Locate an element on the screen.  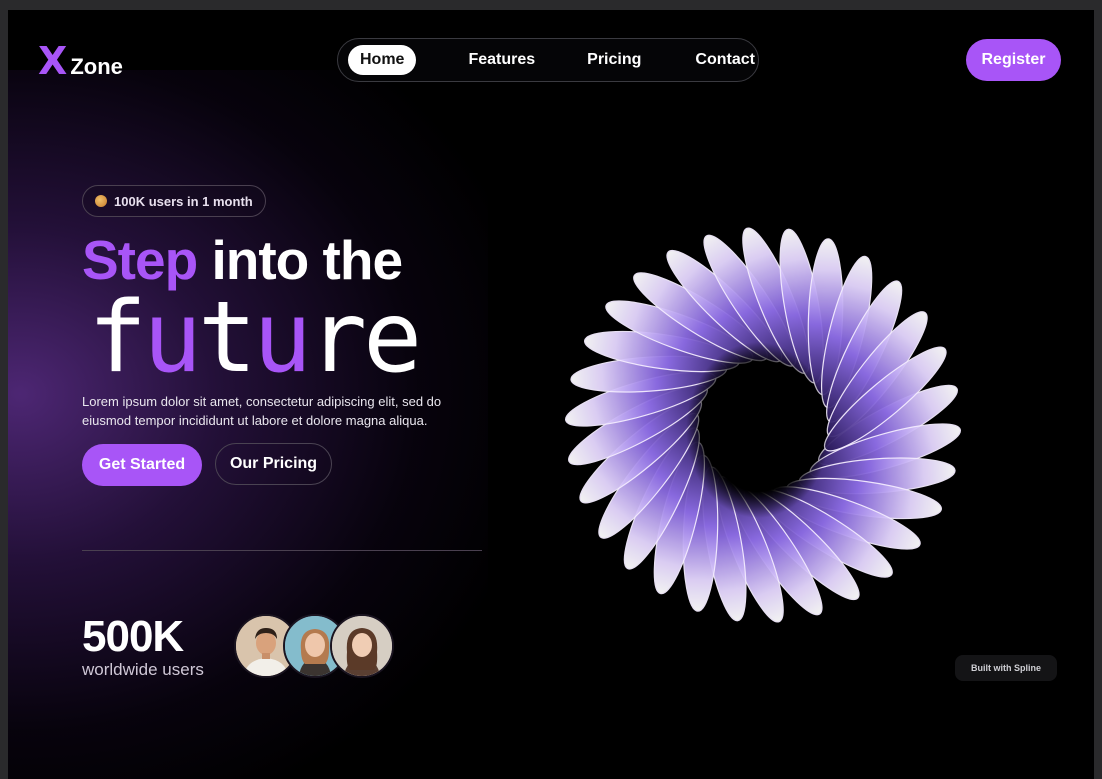
ring-center is located at coordinates (758, 430).